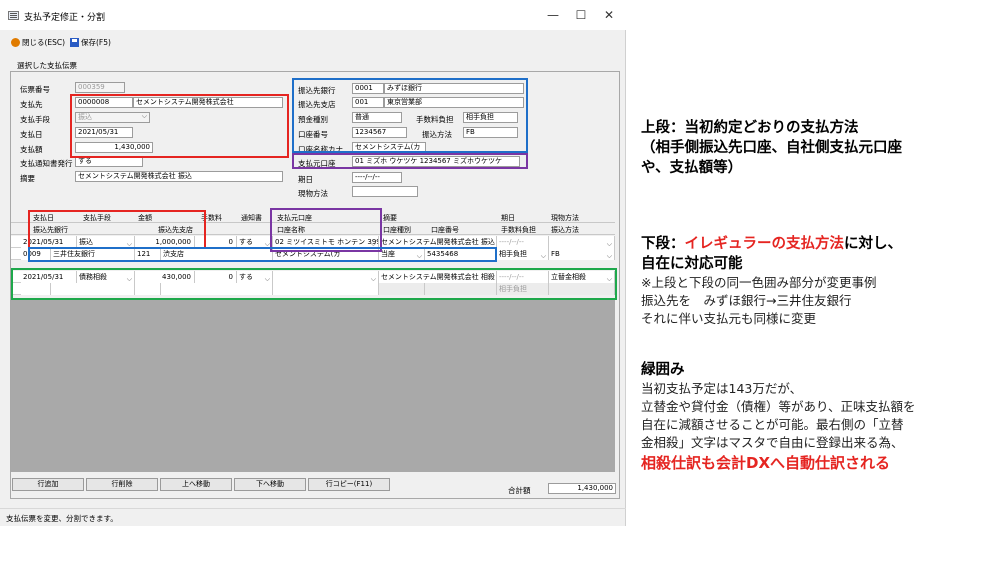 This screenshot has width=1000, height=563. I want to click on app-icon, so click(13, 15).